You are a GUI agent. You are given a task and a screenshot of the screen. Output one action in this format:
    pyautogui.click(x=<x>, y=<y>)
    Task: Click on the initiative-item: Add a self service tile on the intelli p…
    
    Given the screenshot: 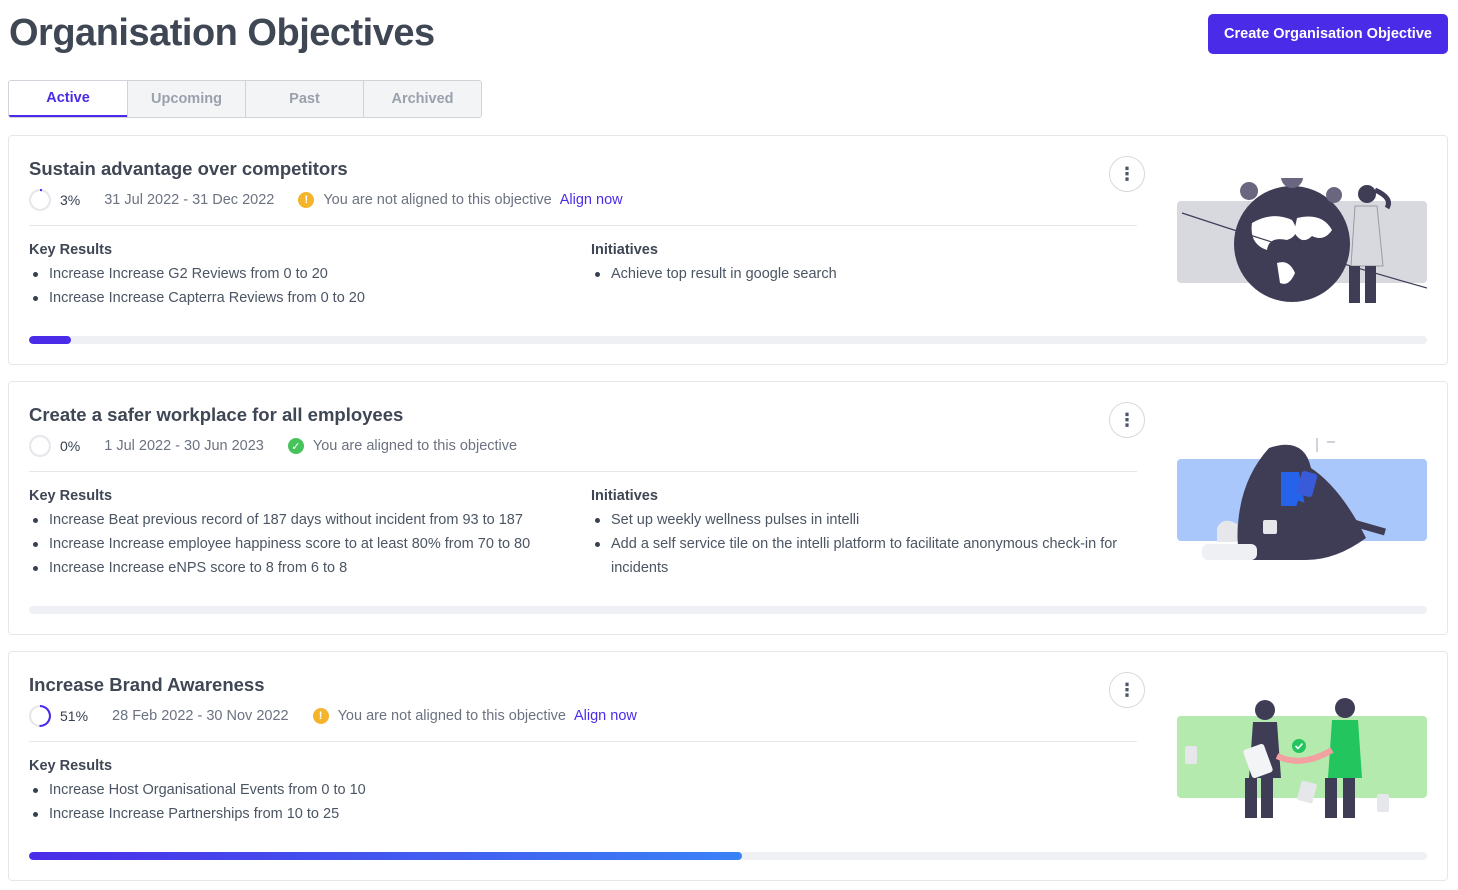 What is the action you would take?
    pyautogui.click(x=861, y=556)
    